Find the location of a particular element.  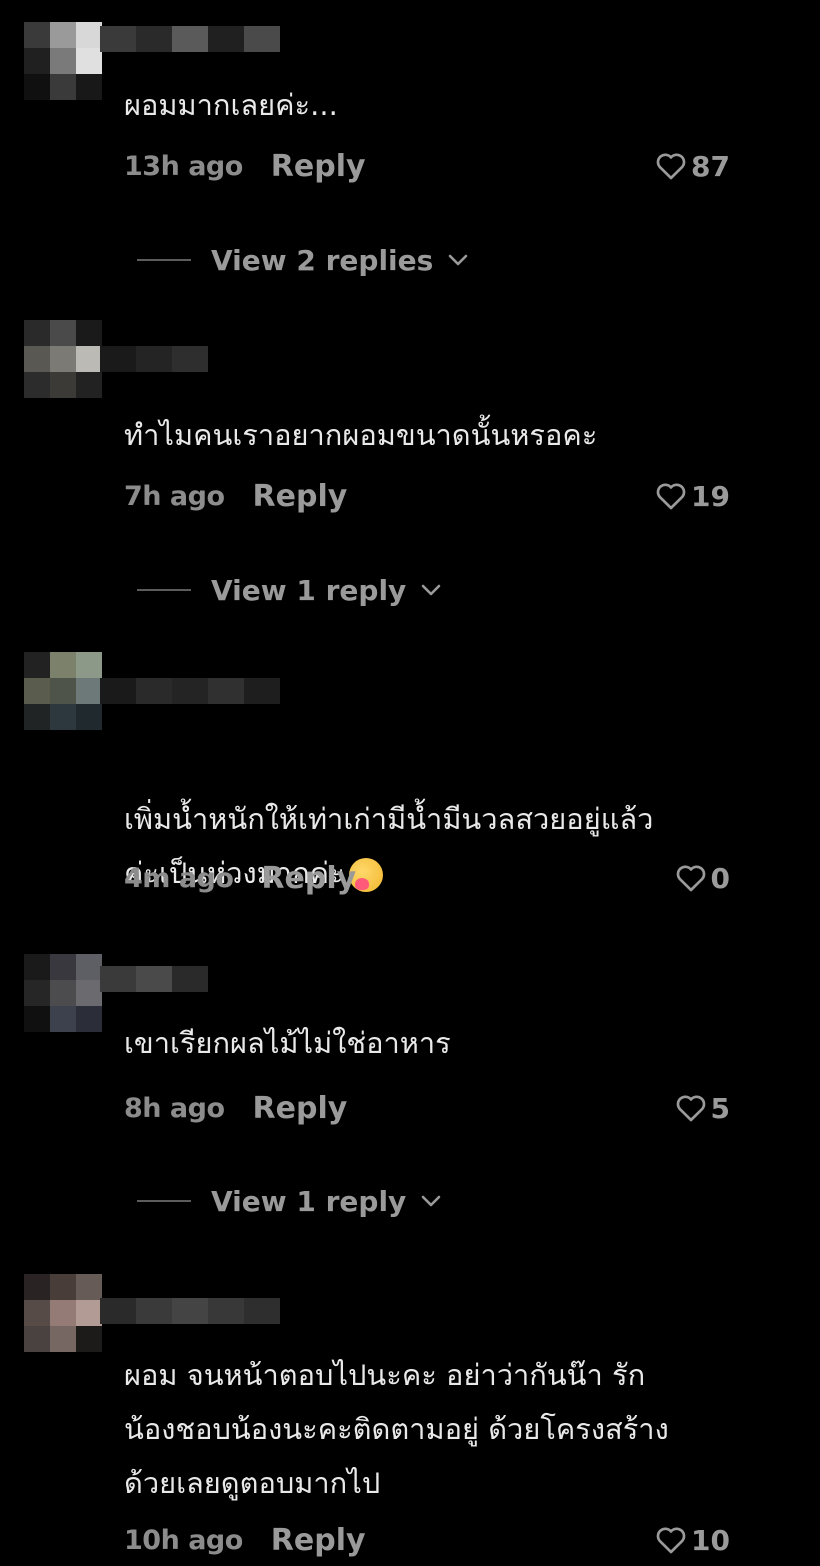

comment-time: 10h ago is located at coordinates (183, 1540).